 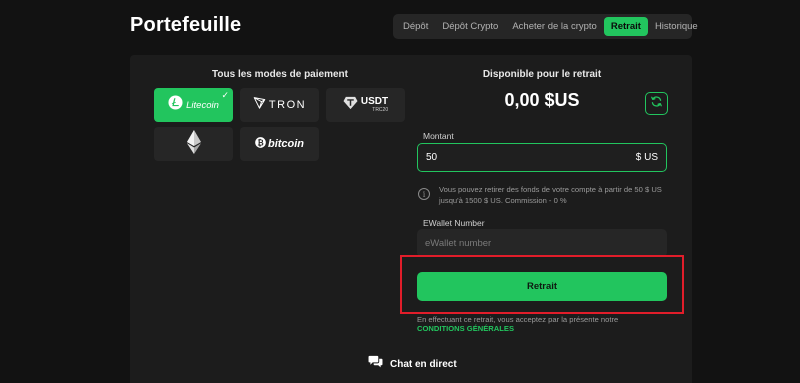 I want to click on ethereum-icon, so click(x=193, y=144).